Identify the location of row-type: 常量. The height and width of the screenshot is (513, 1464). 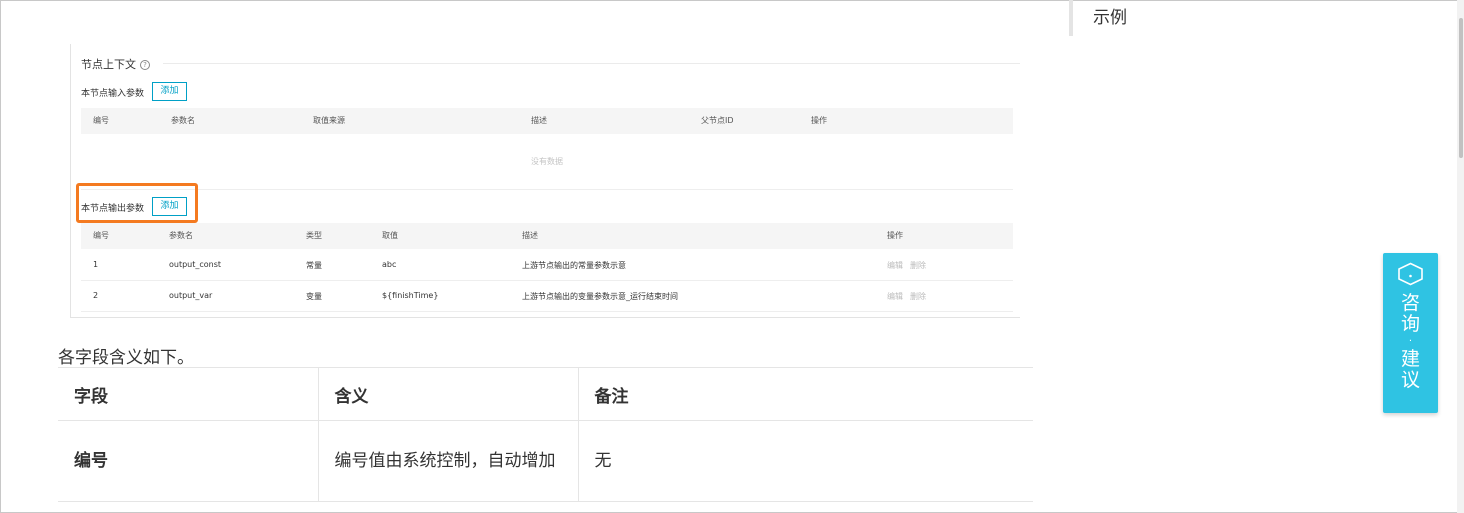
(314, 265).